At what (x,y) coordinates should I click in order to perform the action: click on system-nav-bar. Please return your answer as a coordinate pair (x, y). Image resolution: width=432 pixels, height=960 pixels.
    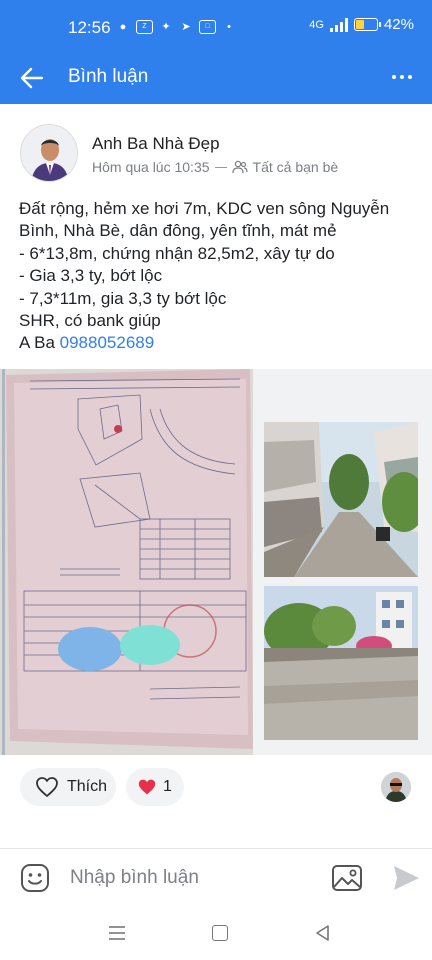
    Looking at the image, I should click on (216, 933).